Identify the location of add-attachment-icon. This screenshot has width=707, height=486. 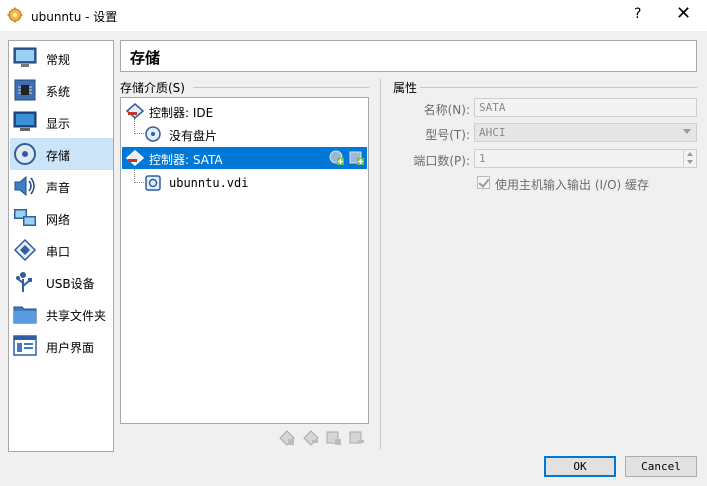
(334, 438).